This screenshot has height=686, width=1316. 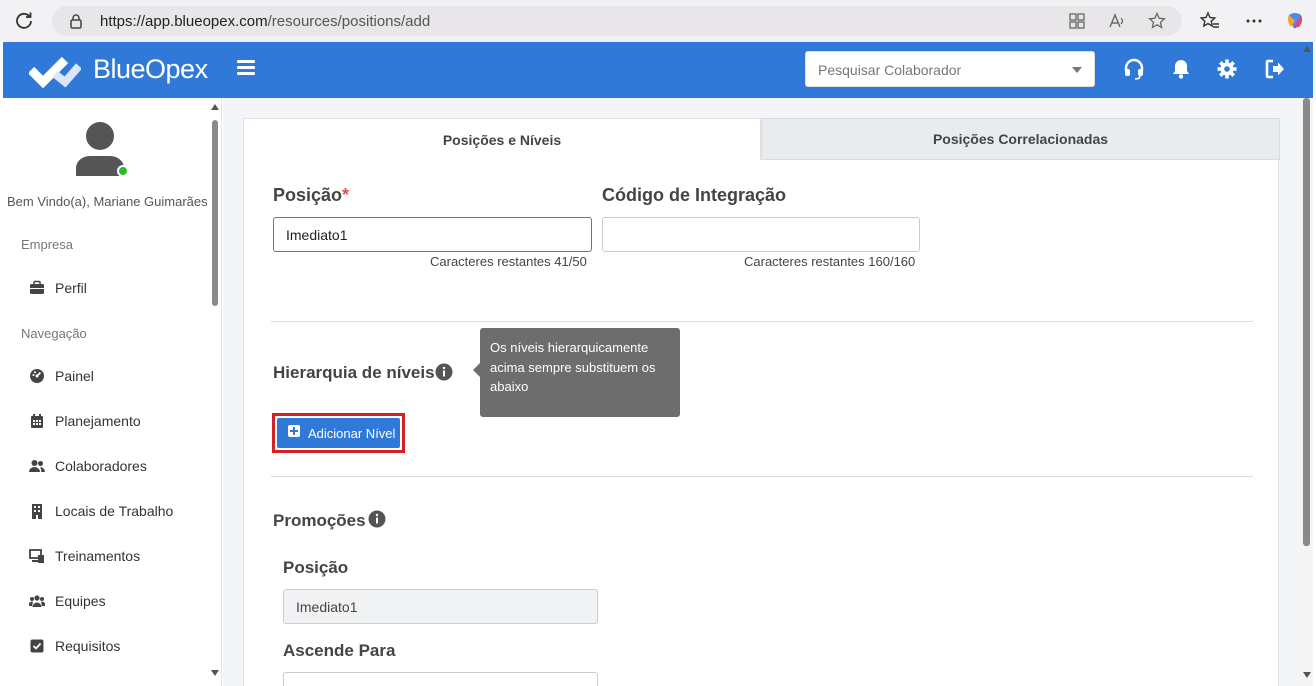 I want to click on sidebar-item-treinamentos: Treinamentos, so click(x=84, y=556).